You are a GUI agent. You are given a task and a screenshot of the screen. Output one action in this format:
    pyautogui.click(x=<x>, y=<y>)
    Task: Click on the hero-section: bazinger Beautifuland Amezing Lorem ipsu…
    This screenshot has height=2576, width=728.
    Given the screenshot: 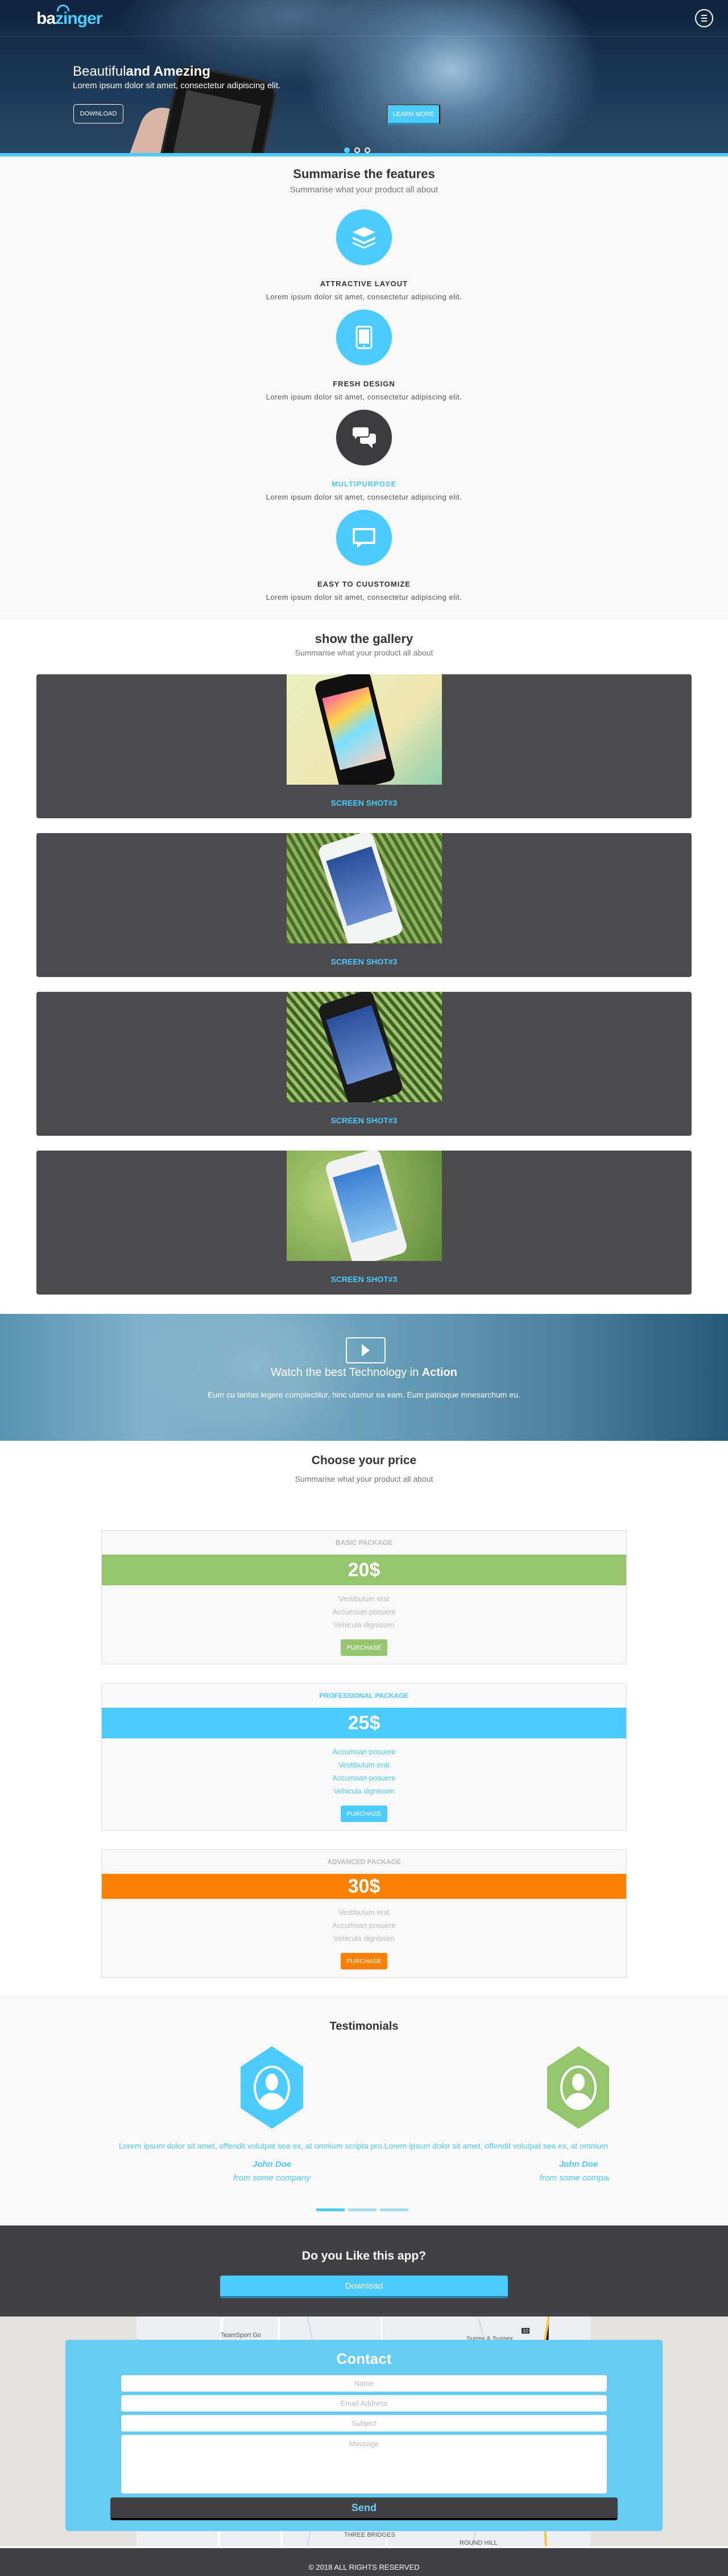 What is the action you would take?
    pyautogui.click(x=364, y=78)
    